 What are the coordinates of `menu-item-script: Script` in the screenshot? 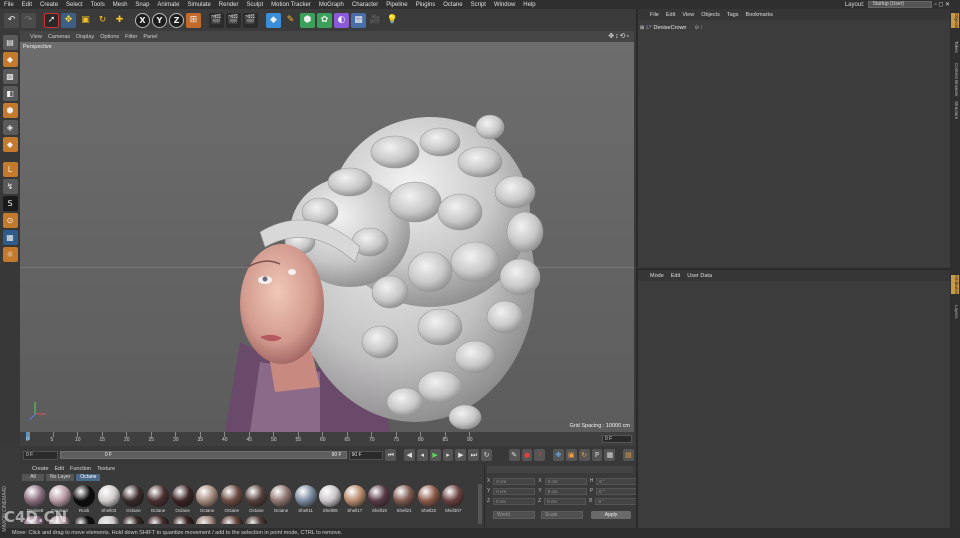 It's located at (478, 5).